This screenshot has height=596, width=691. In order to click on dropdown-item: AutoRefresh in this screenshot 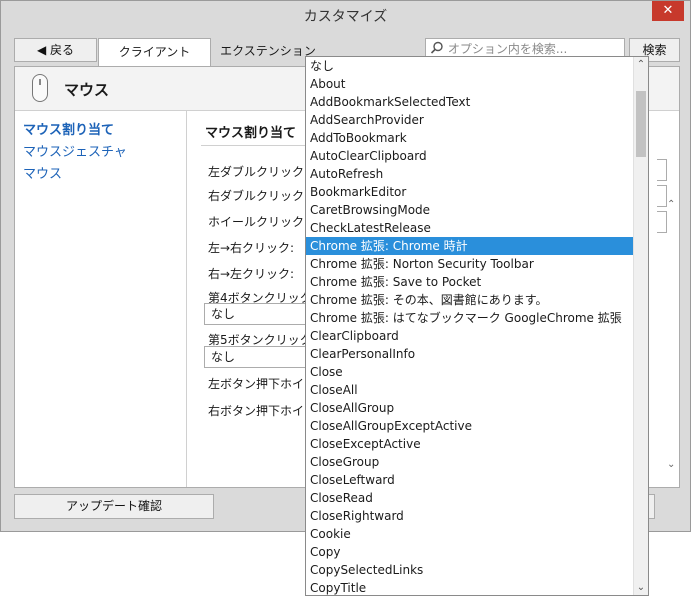, I will do `click(470, 174)`.